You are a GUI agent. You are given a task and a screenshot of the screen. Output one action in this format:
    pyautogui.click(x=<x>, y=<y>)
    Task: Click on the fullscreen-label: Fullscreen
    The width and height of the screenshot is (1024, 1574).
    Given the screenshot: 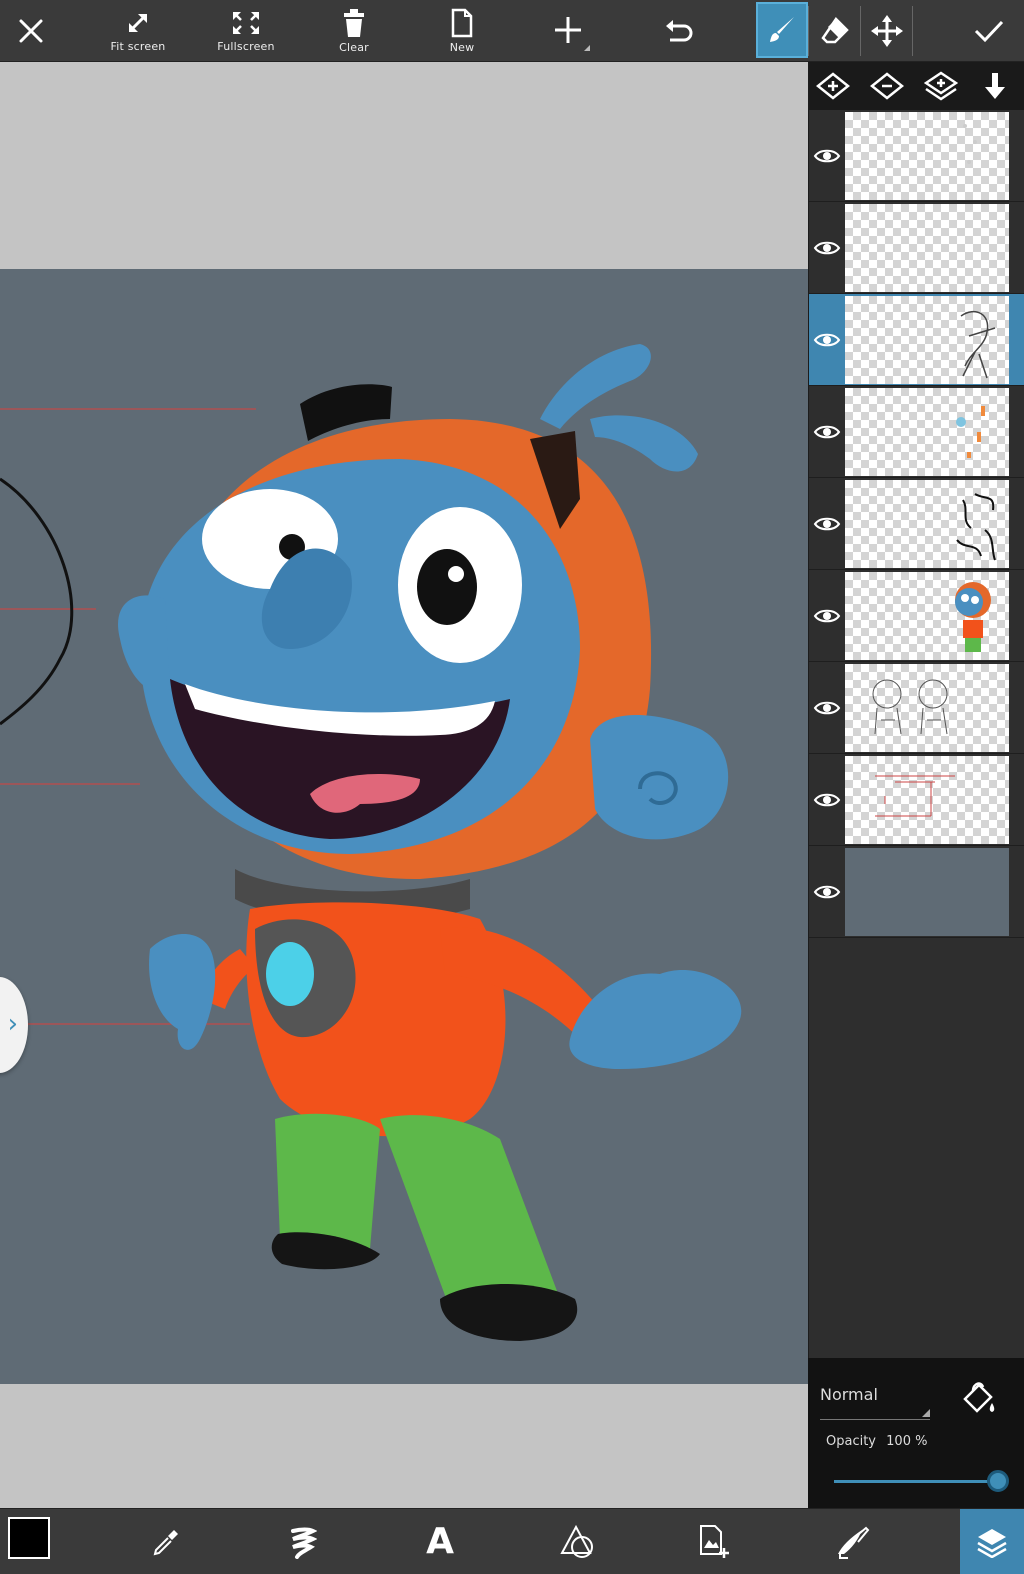 What is the action you would take?
    pyautogui.click(x=246, y=46)
    